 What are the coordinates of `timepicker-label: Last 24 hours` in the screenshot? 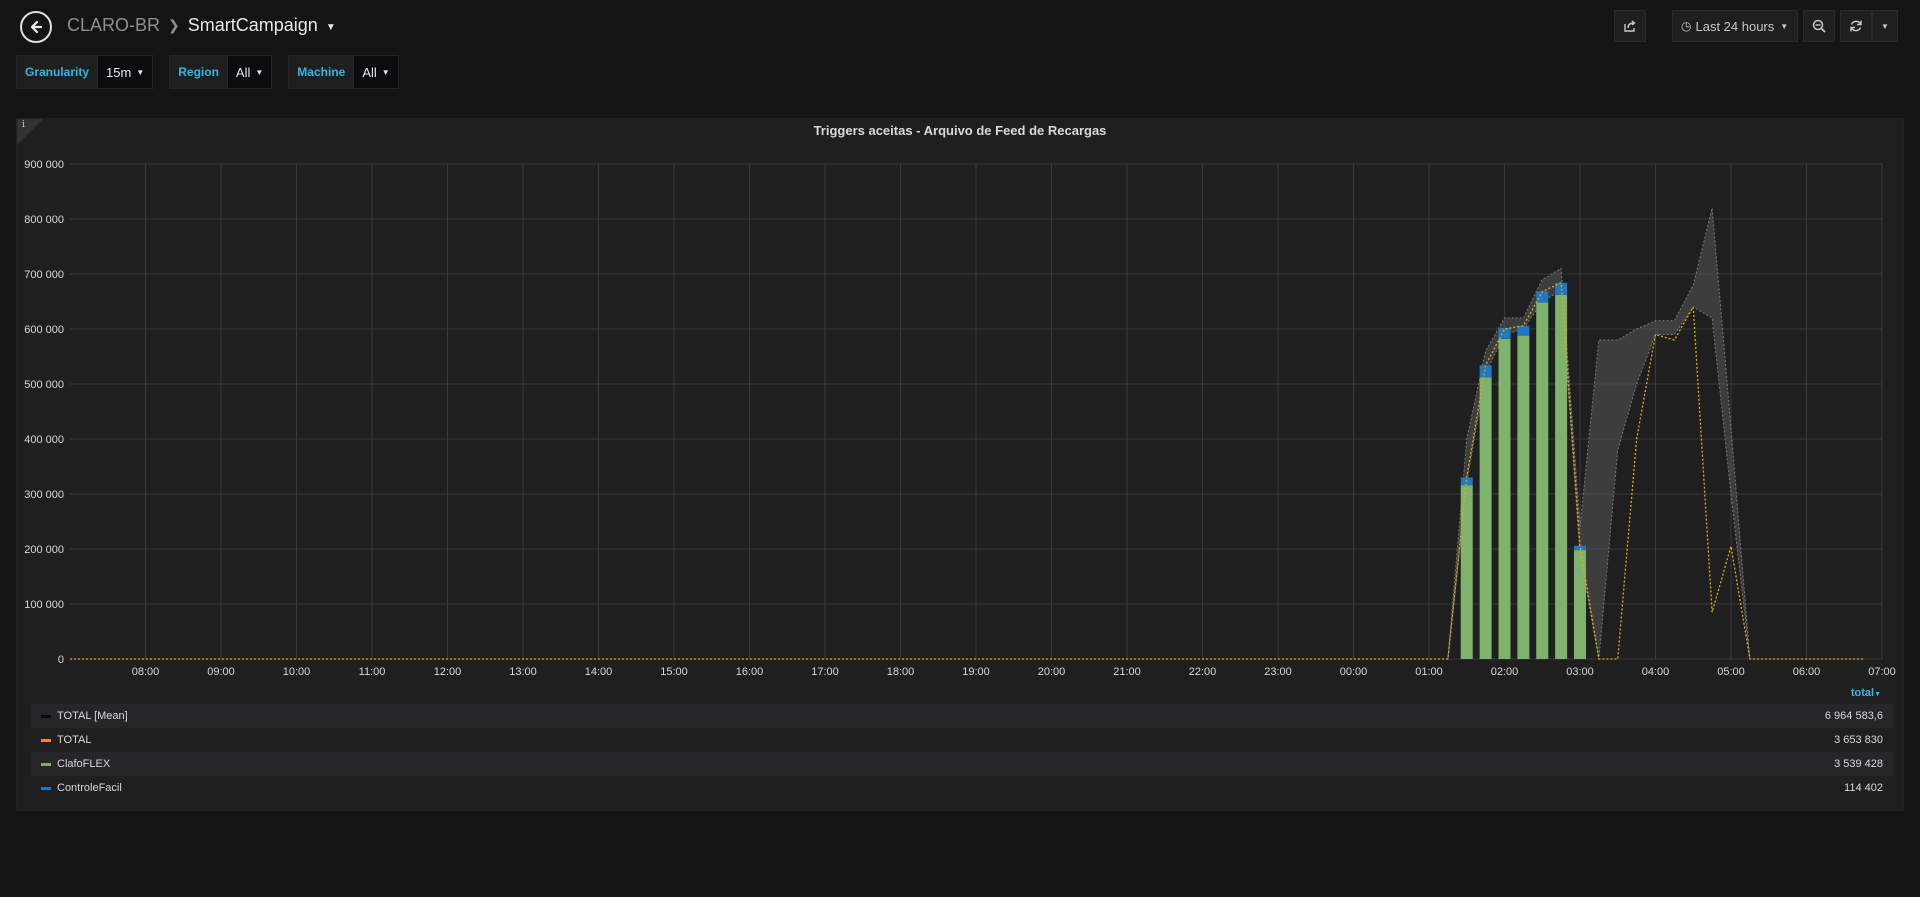 It's located at (1735, 26).